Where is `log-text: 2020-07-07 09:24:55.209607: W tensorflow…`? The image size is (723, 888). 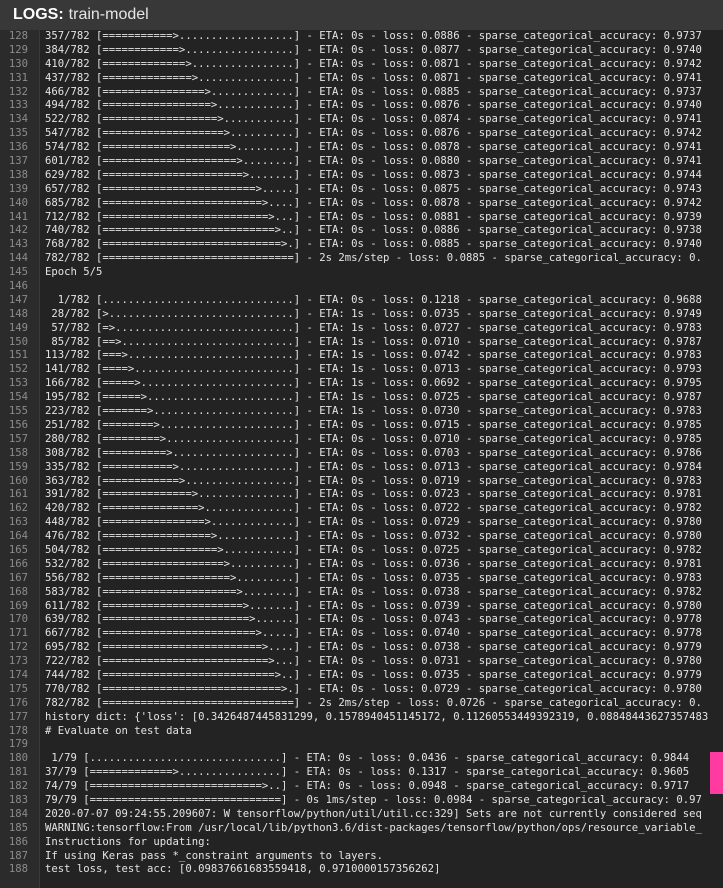 log-text: 2020-07-07 09:24:55.209607: W tensorflow… is located at coordinates (373, 813).